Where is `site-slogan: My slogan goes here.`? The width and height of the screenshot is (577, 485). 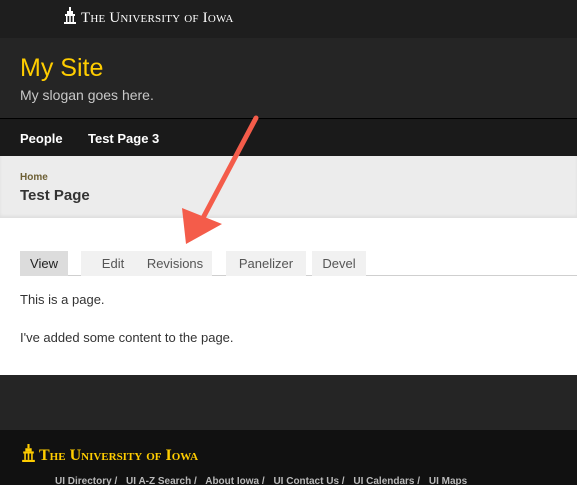
site-slogan: My slogan goes here. is located at coordinates (87, 95).